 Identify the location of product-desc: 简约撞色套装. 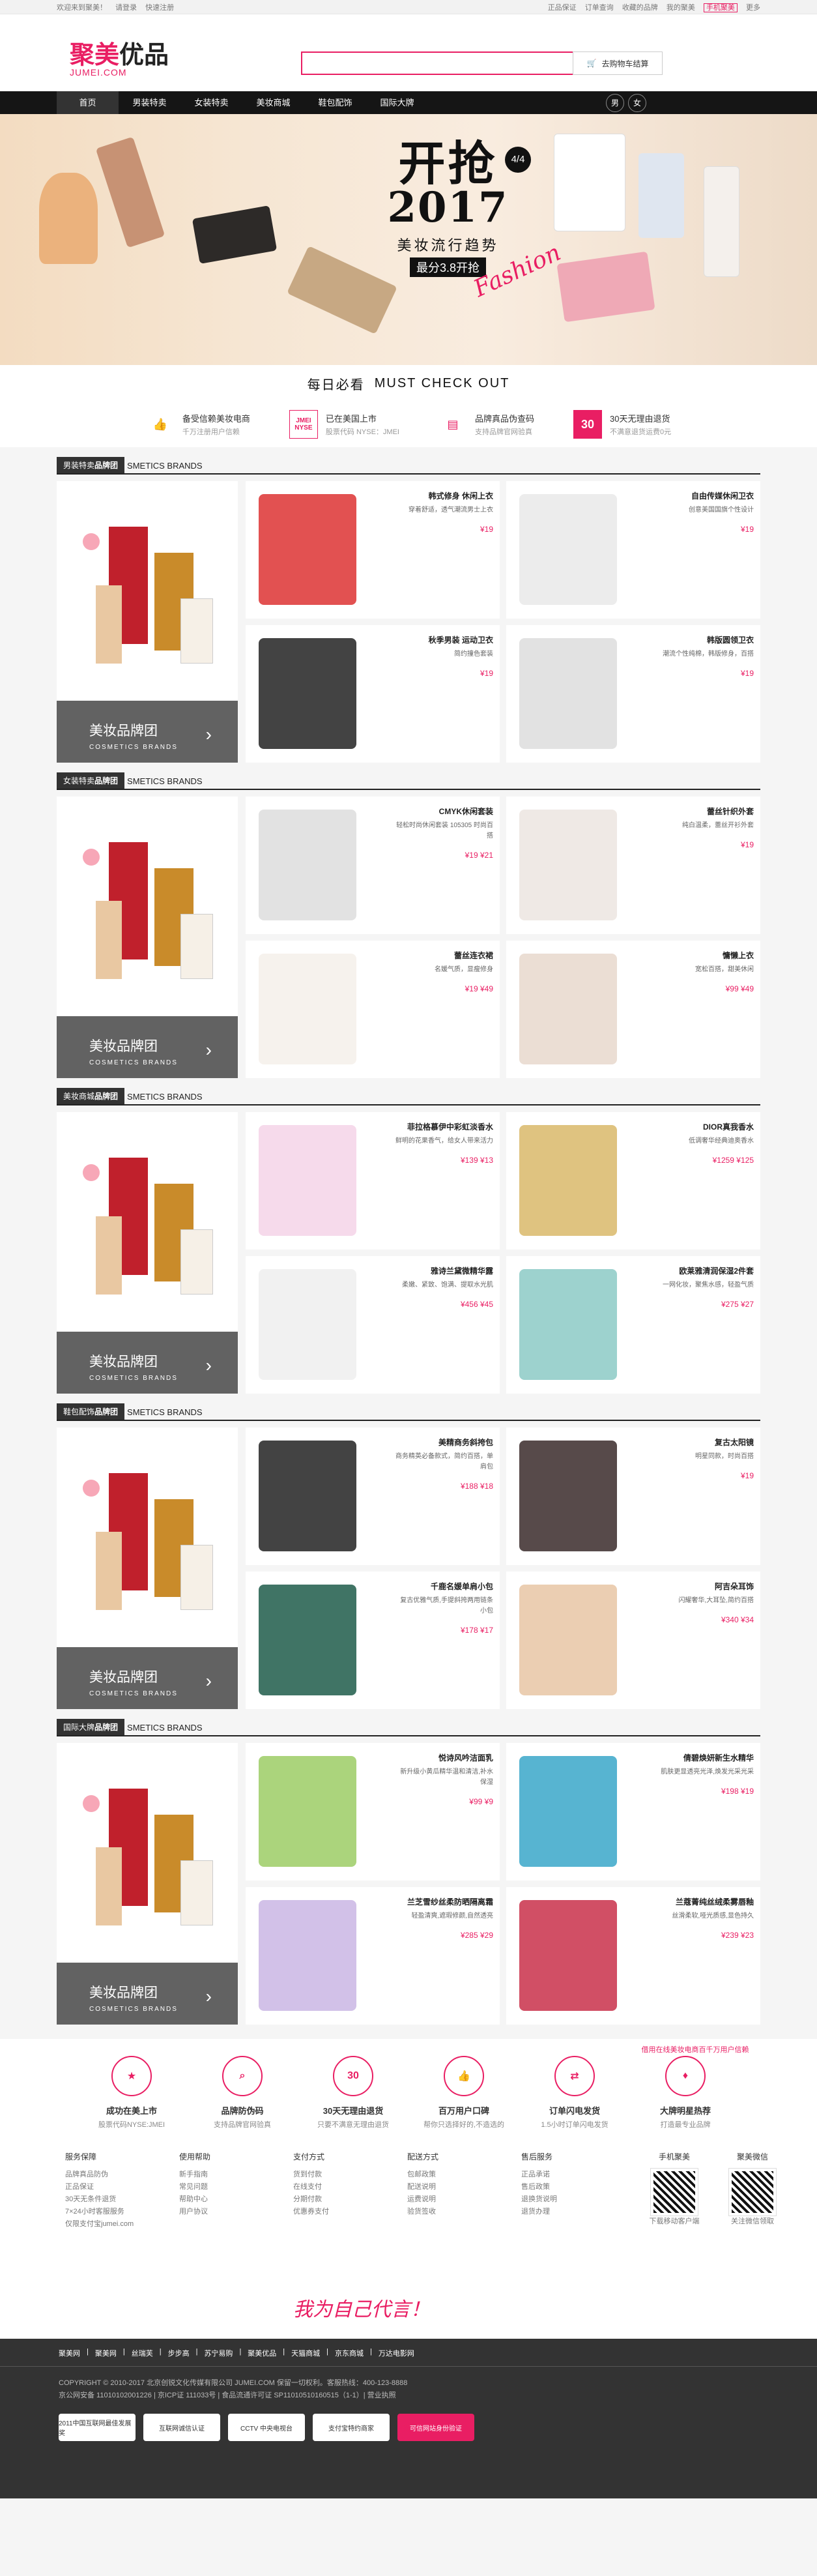
(473, 654).